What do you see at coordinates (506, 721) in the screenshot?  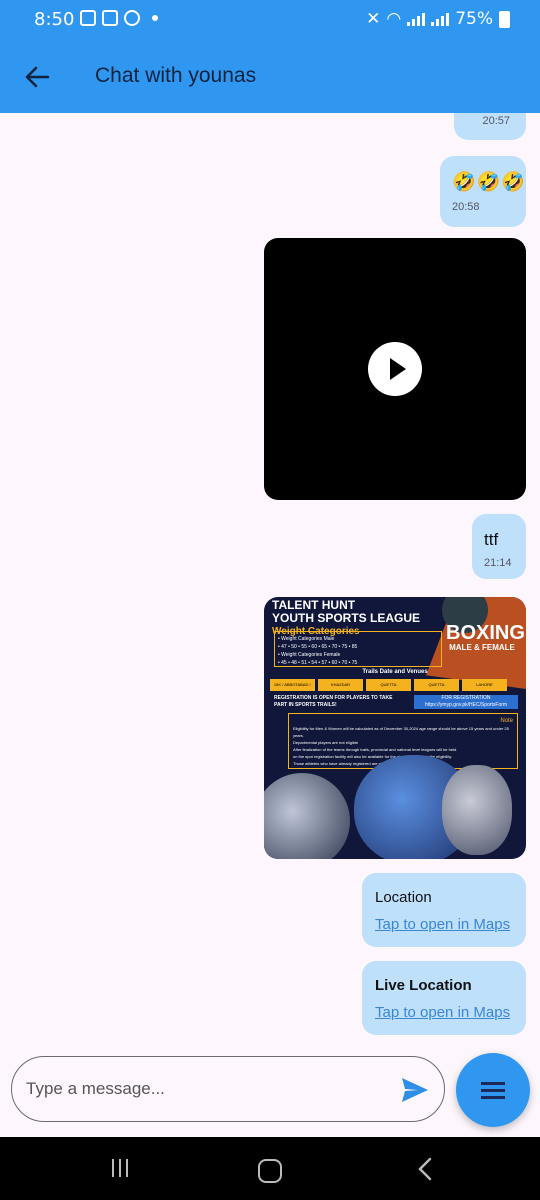 I see `poster-note-title: Note` at bounding box center [506, 721].